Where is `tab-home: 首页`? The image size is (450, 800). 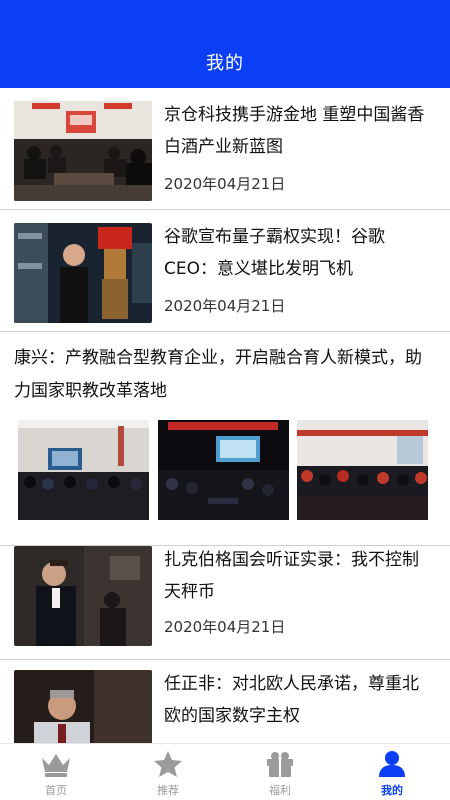 tab-home: 首页 is located at coordinates (56, 772).